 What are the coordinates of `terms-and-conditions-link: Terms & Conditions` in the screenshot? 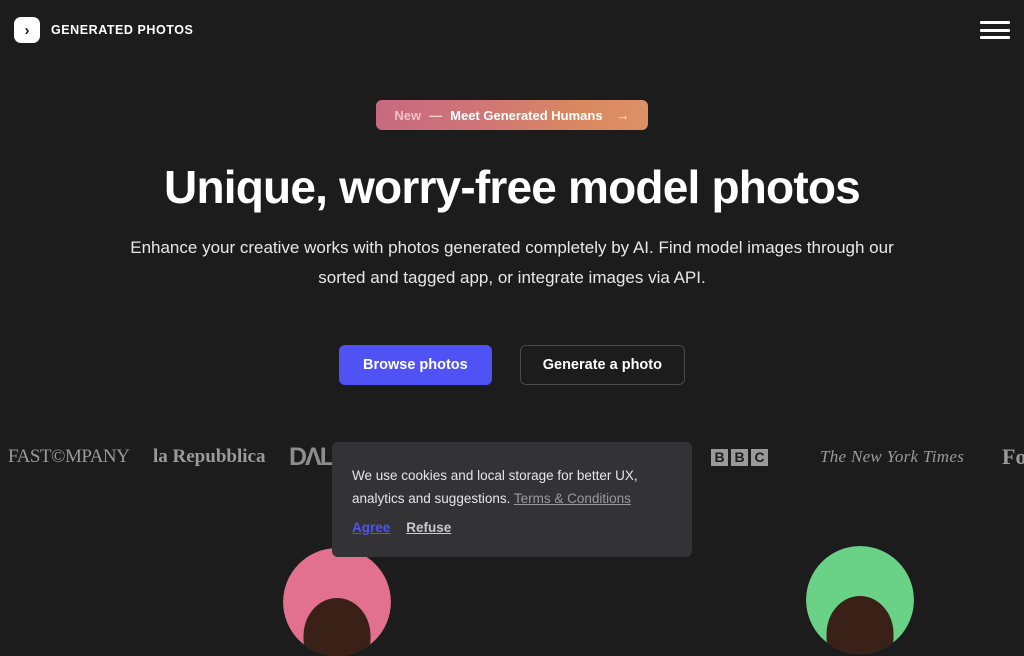 It's located at (572, 498).